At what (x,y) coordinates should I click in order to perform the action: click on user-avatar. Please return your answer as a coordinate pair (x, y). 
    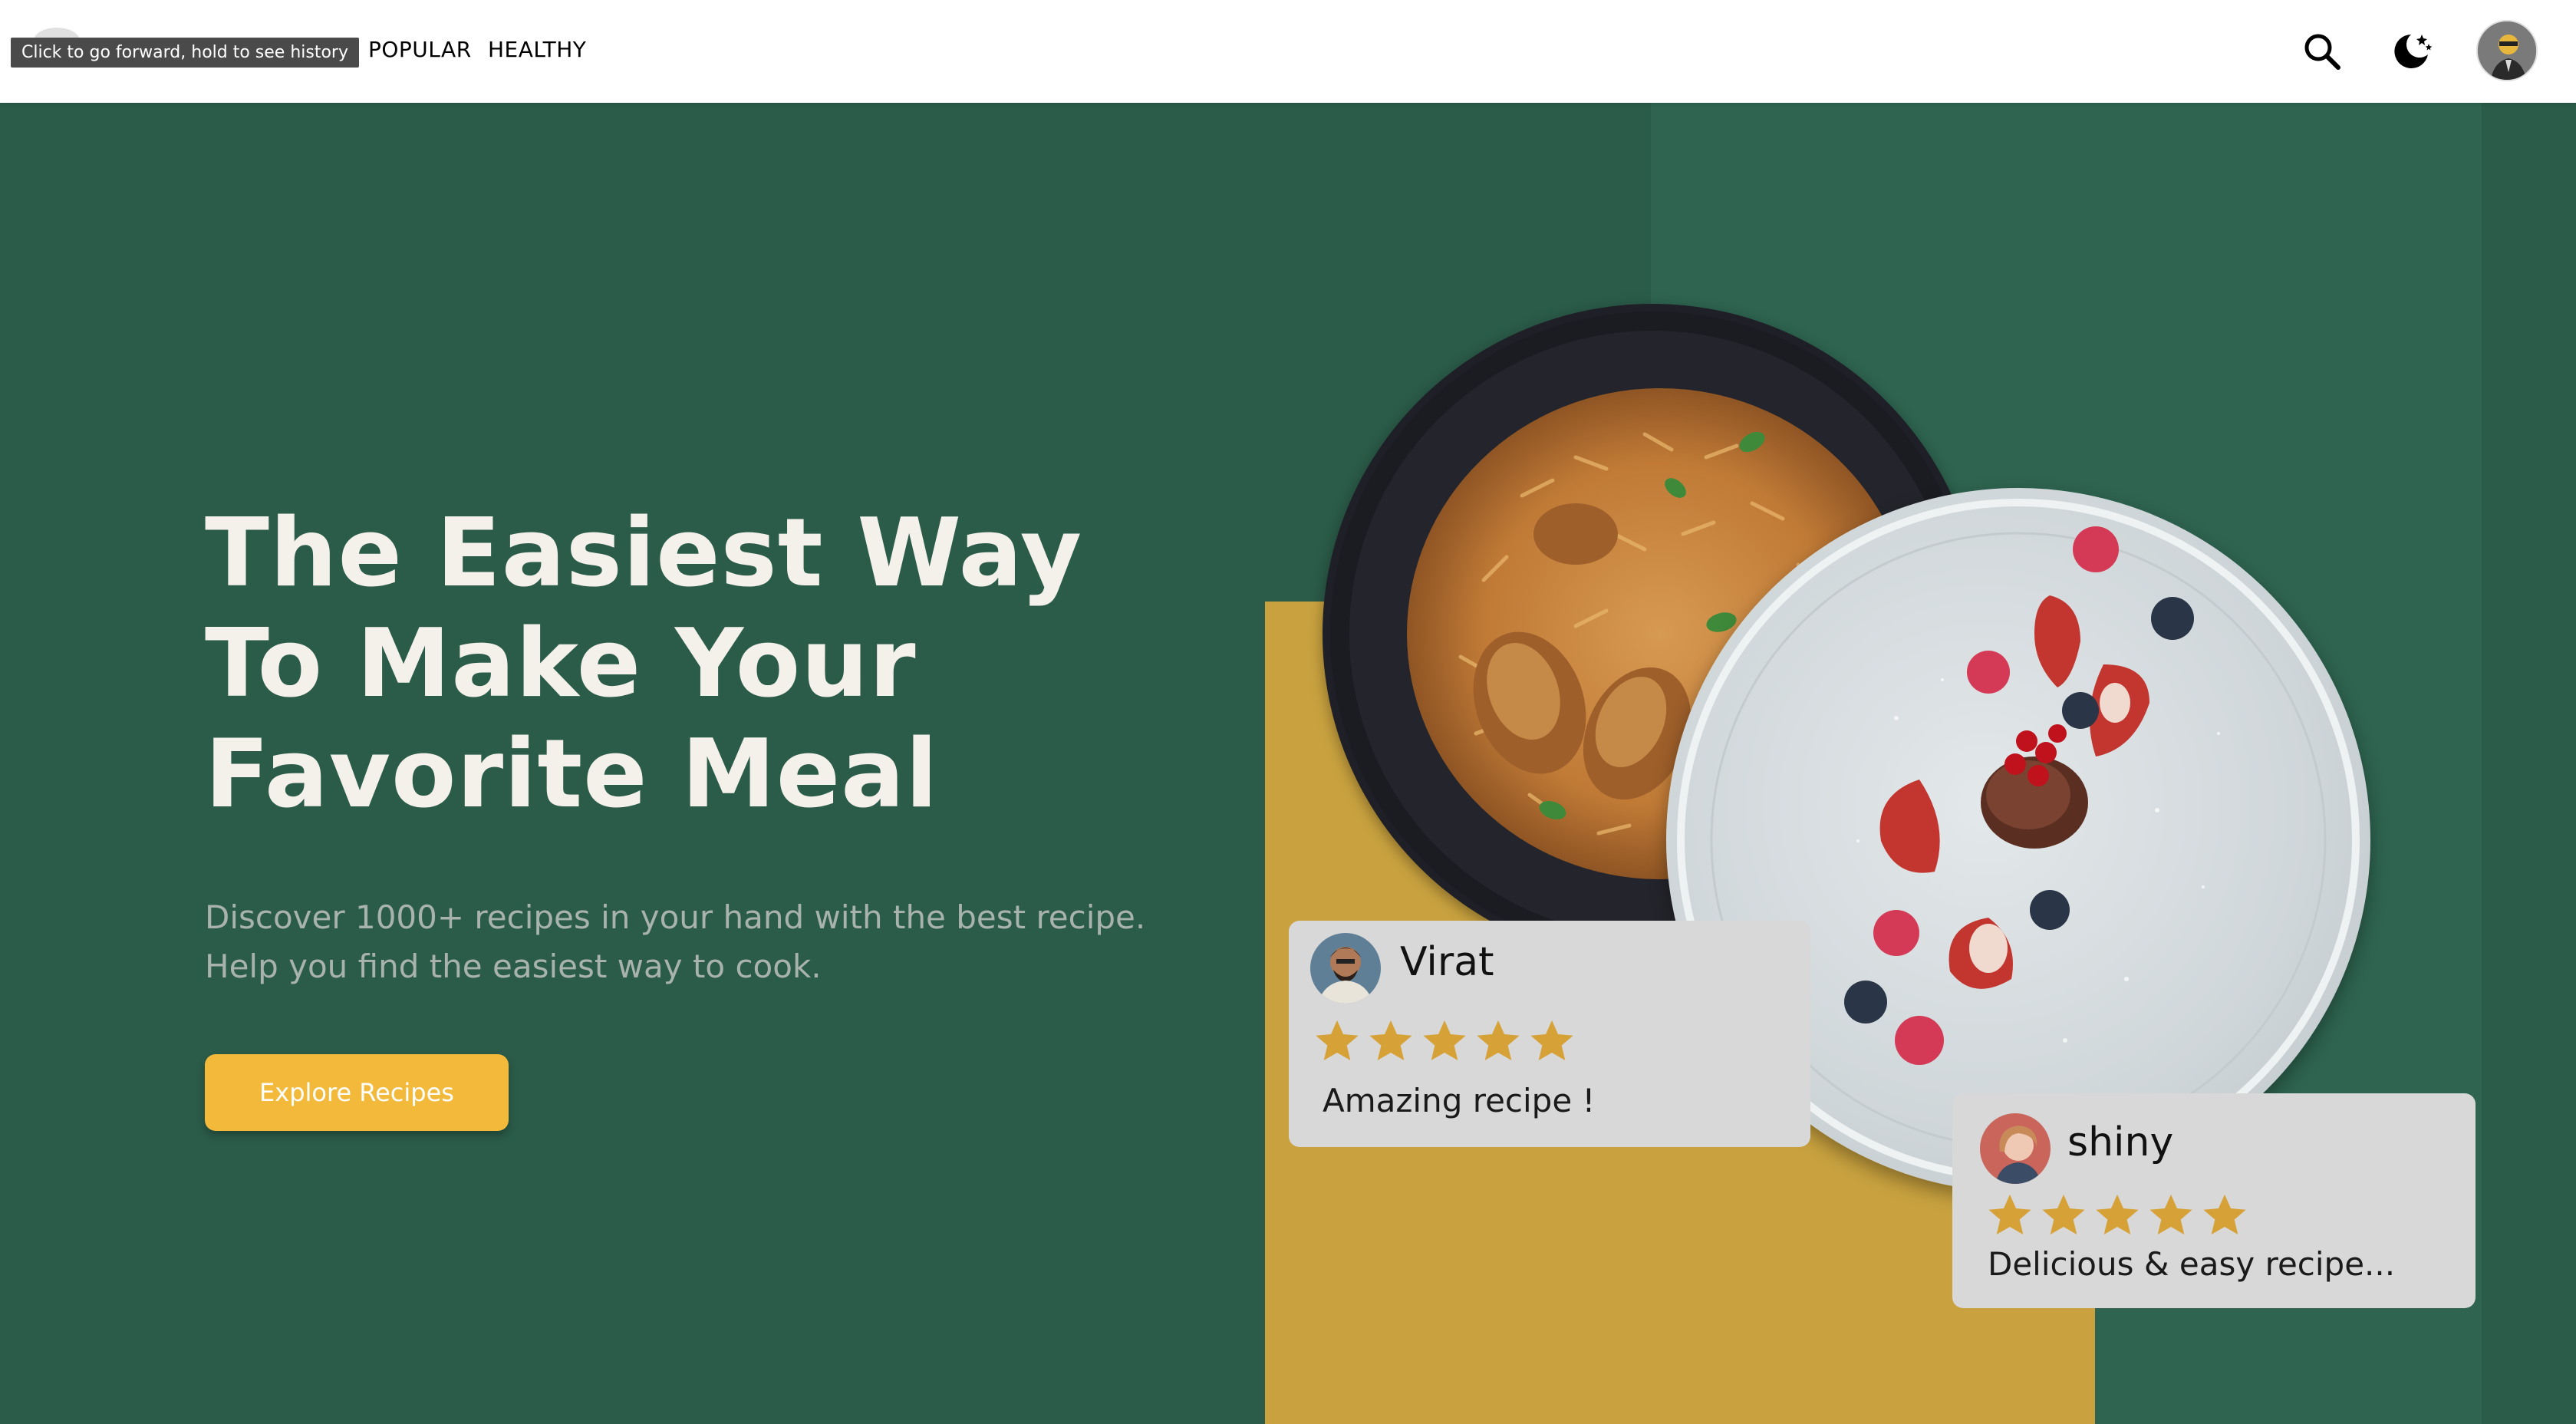
    Looking at the image, I should click on (2507, 51).